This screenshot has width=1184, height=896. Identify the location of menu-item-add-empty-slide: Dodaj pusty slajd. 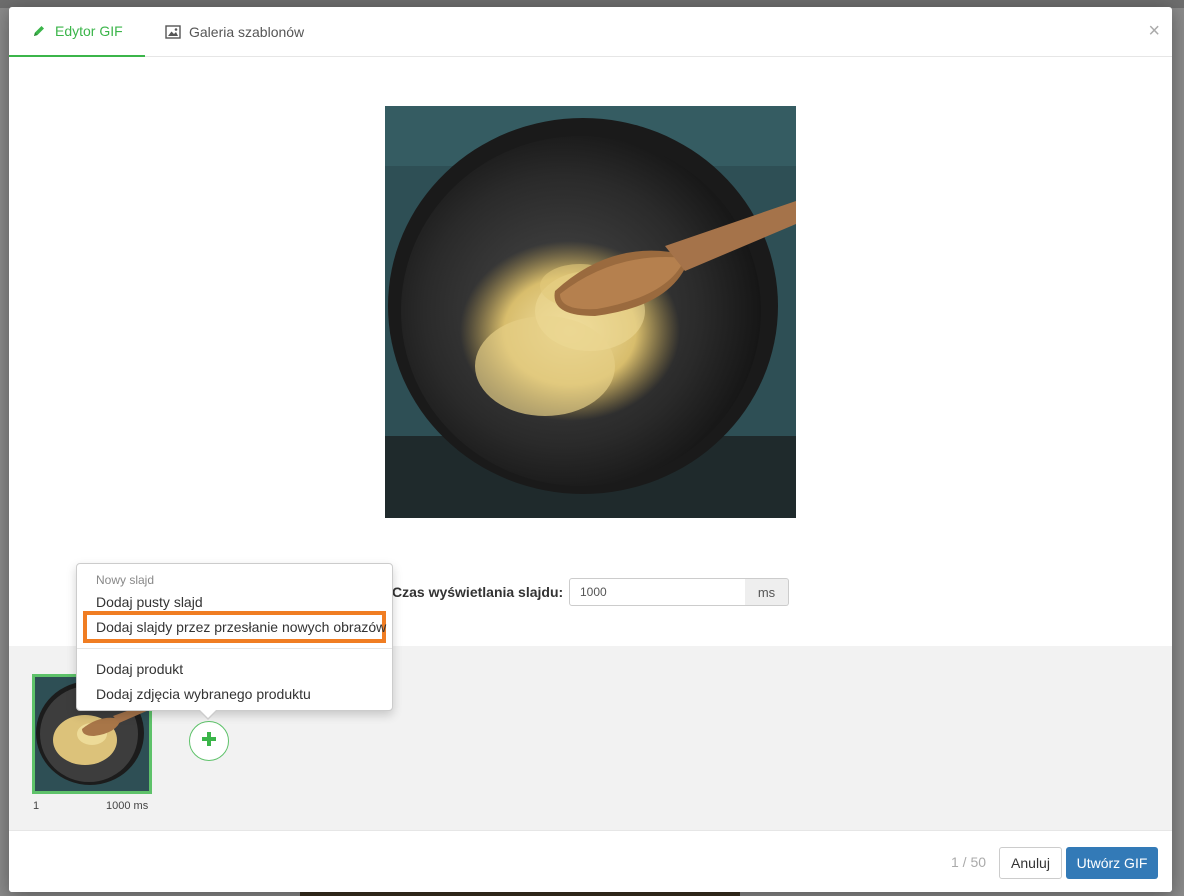
(149, 602).